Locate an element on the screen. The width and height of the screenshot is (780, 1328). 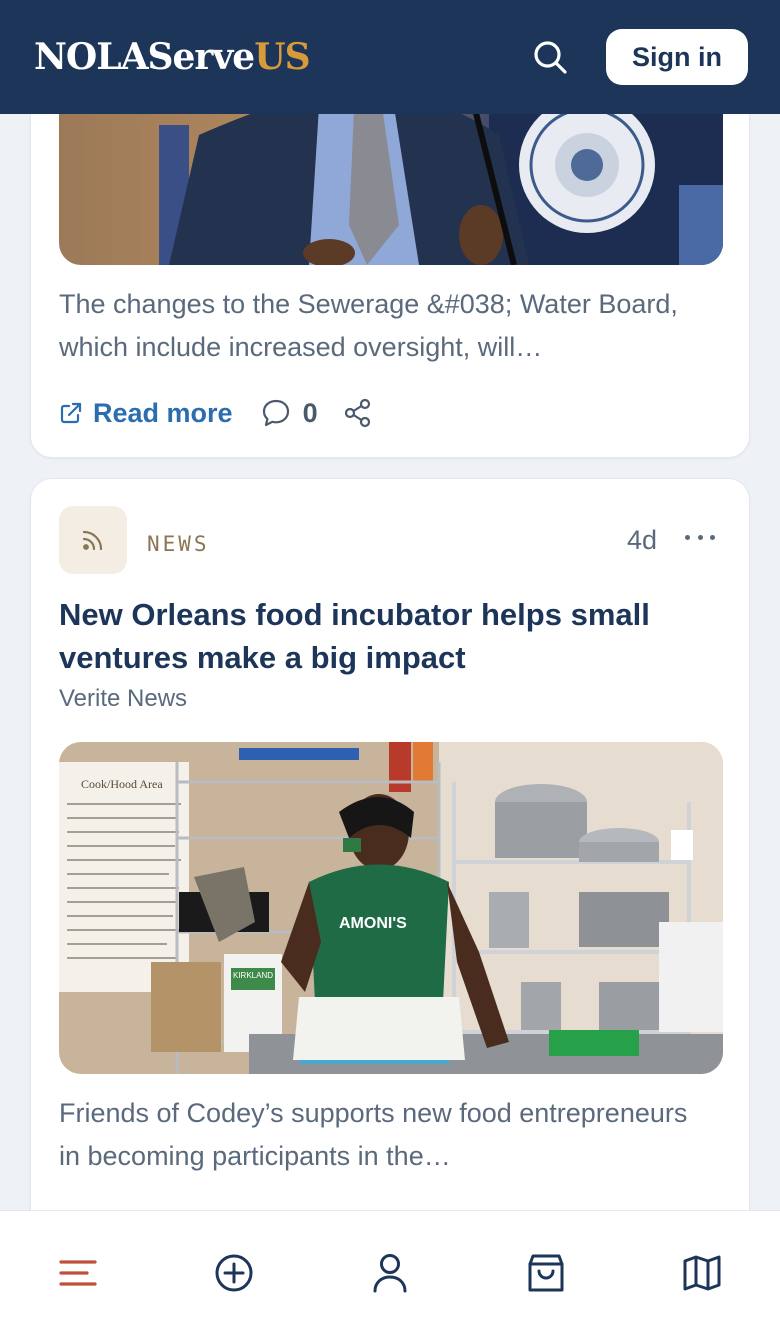
sign-text: Cook/Hood Area is located at coordinates (122, 784).